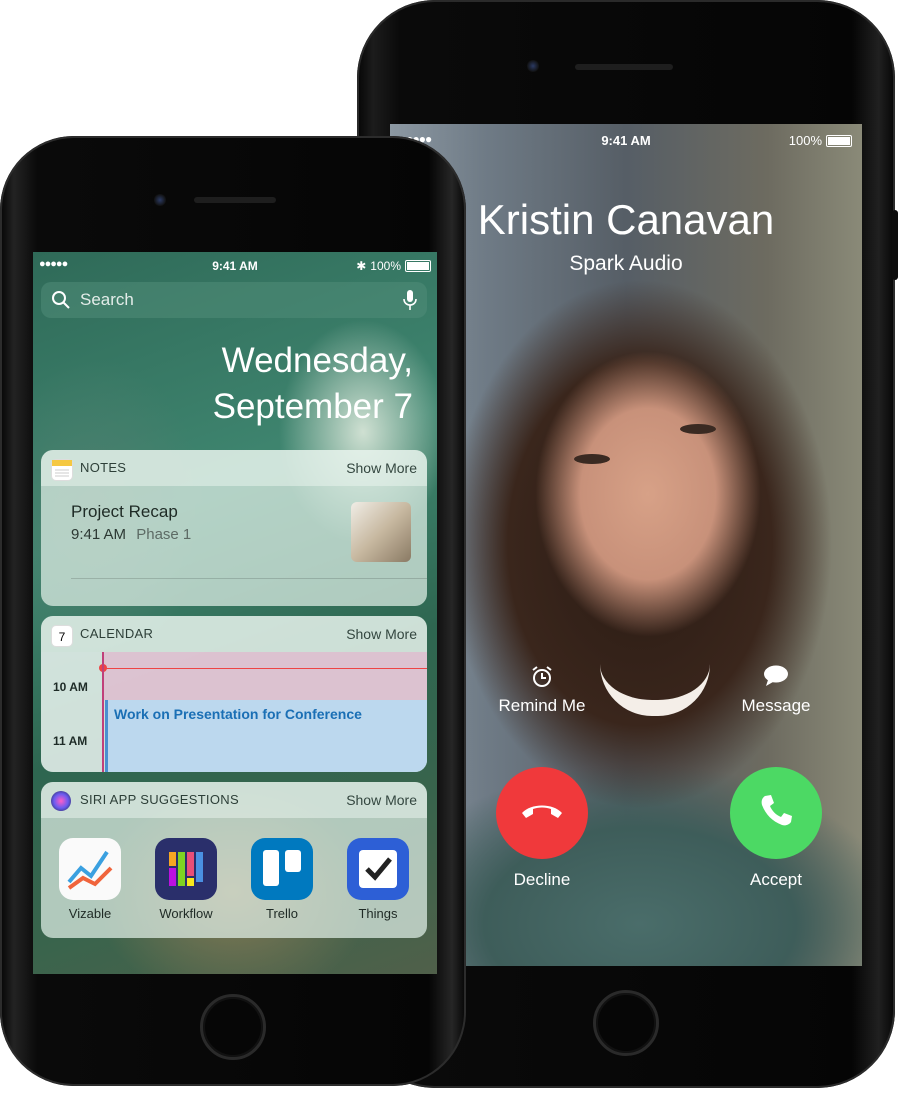  What do you see at coordinates (381, 634) in the screenshot?
I see `calendar-show-more: Show More` at bounding box center [381, 634].